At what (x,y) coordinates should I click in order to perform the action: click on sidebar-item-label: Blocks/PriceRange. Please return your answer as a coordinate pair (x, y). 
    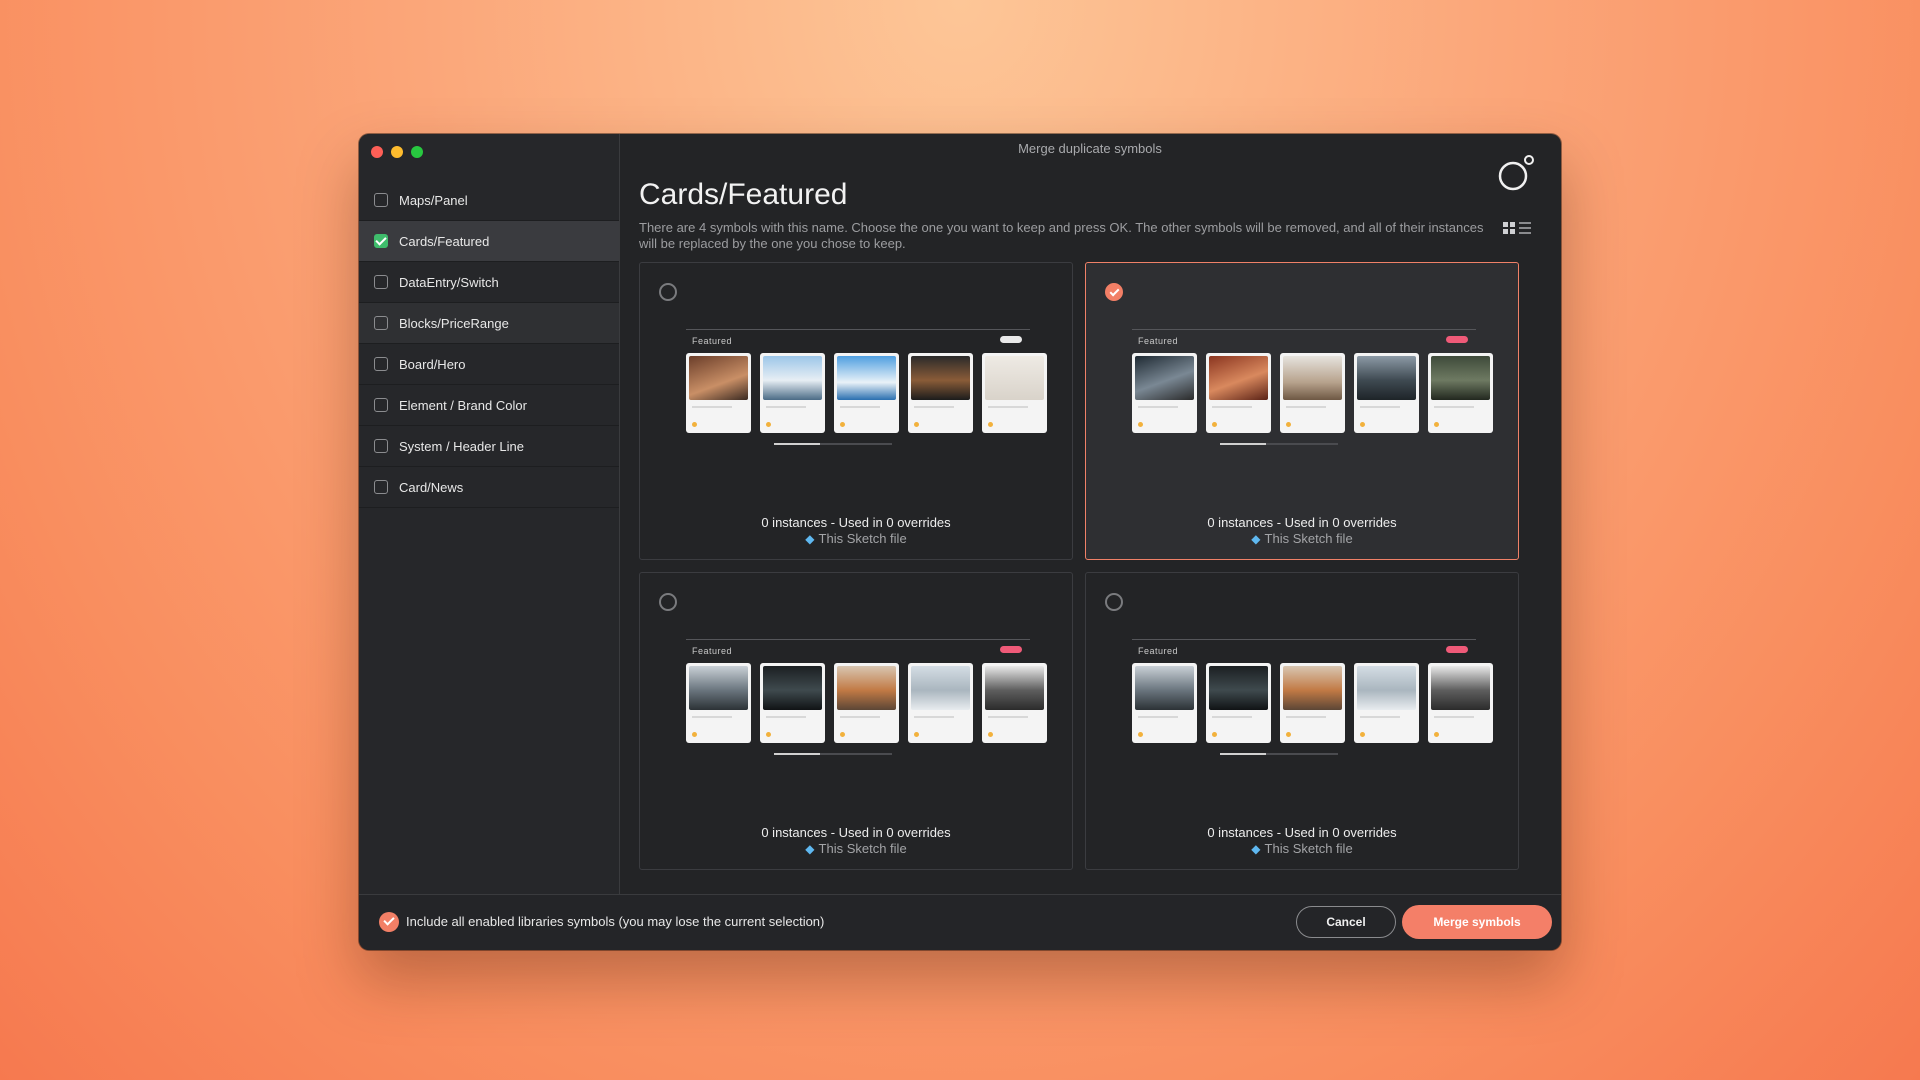
    Looking at the image, I should click on (454, 323).